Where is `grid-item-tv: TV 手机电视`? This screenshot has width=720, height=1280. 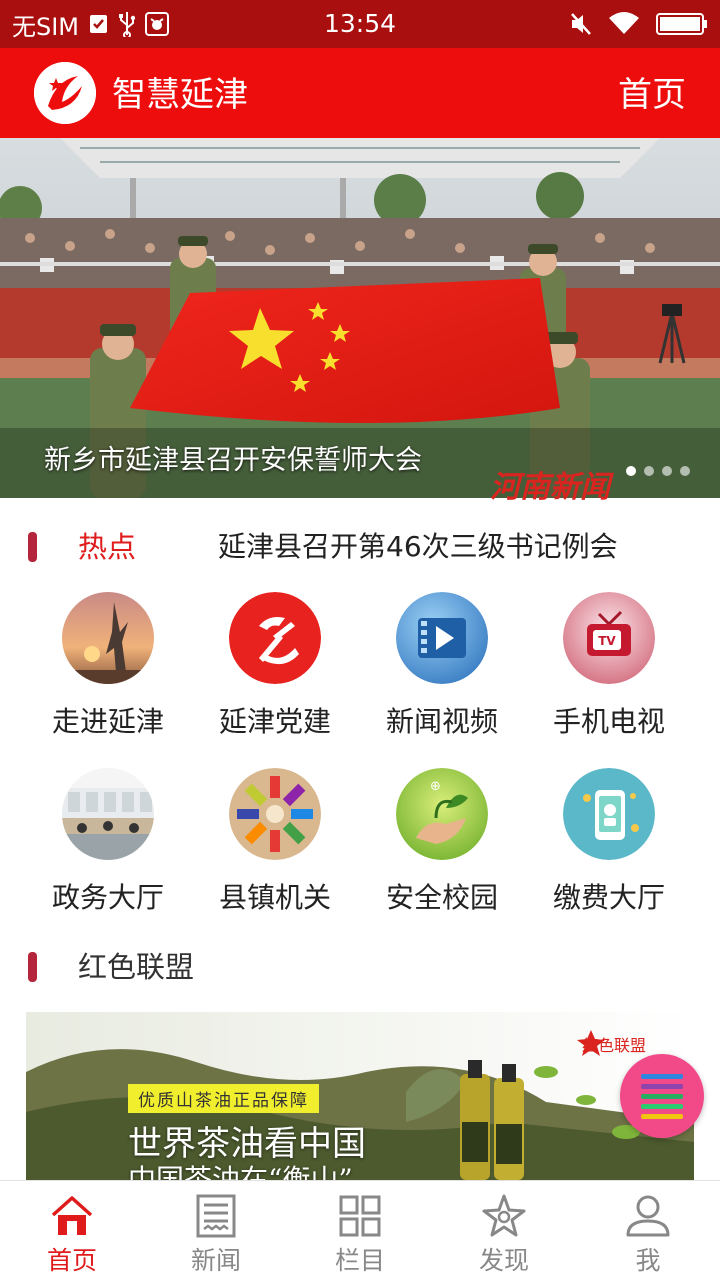
grid-item-tv: TV 手机电视 is located at coordinates (609, 666).